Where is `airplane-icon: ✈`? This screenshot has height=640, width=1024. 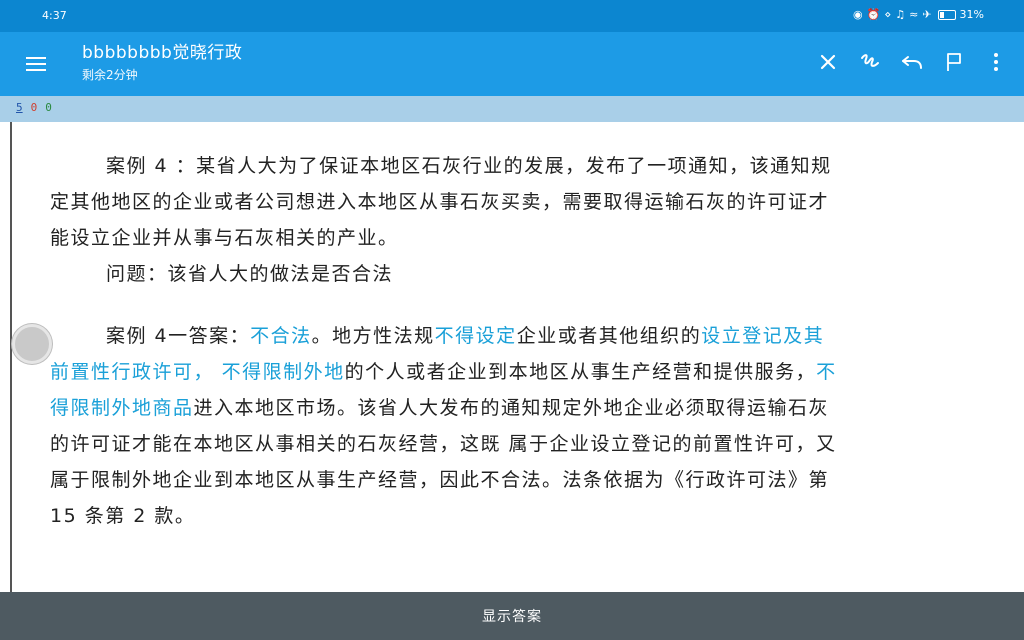
airplane-icon: ✈ is located at coordinates (927, 14).